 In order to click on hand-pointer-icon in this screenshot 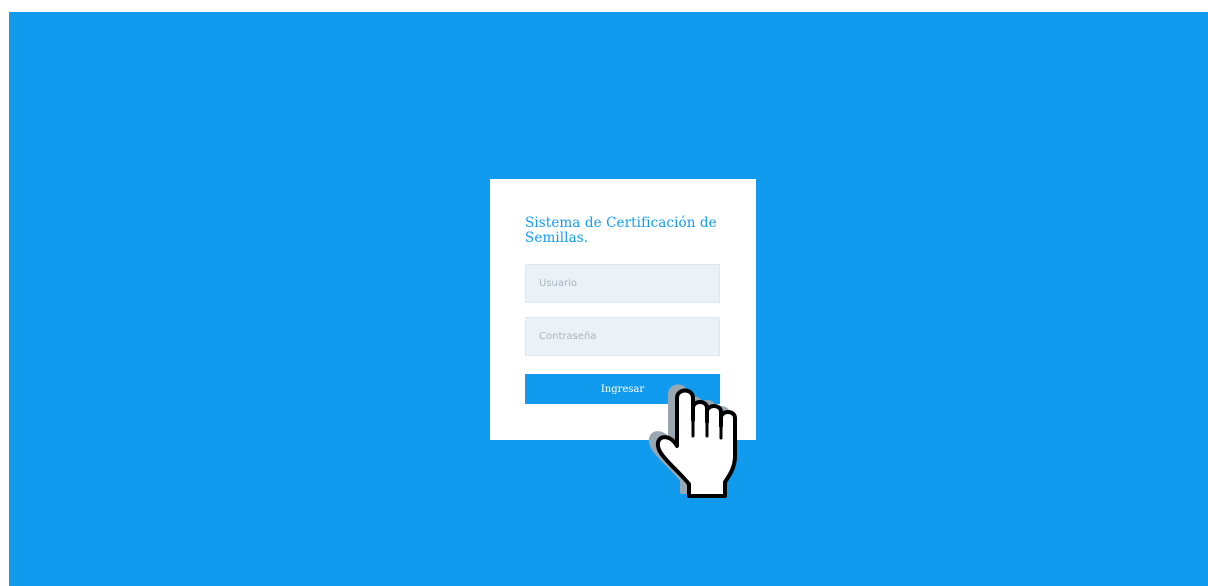, I will do `click(692, 441)`.